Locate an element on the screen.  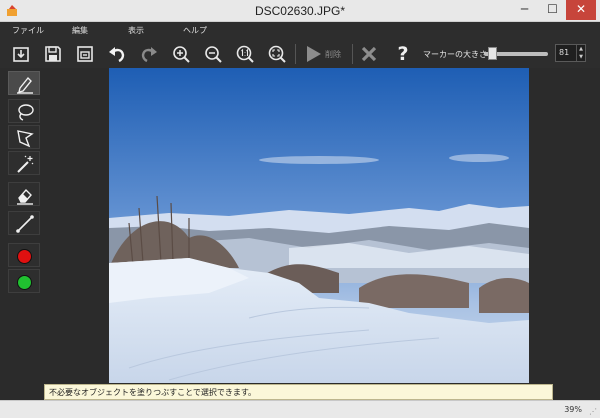
lasso-tool is located at coordinates (24, 111).